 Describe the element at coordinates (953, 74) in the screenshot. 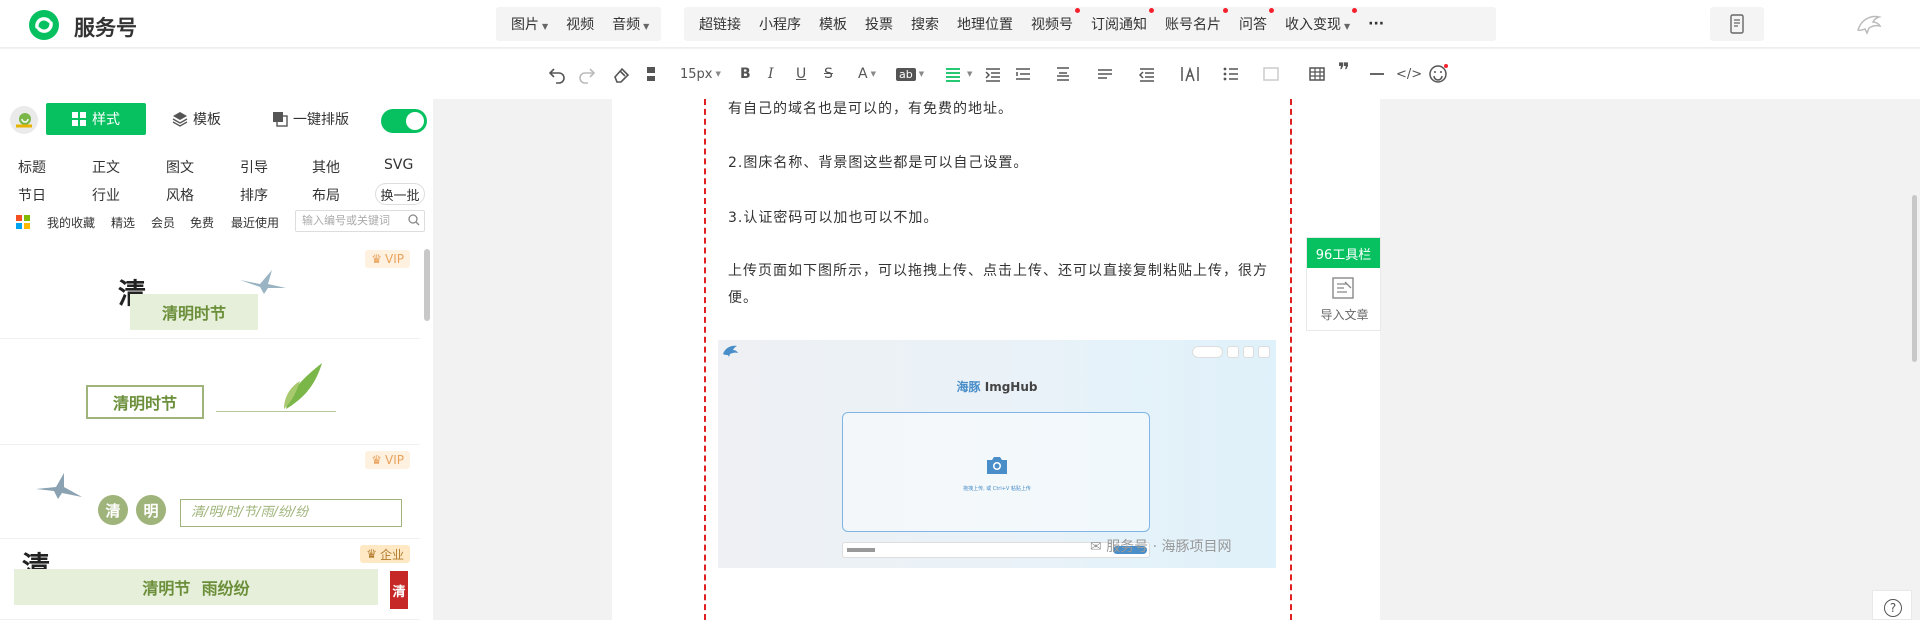

I see `align-justify-icon` at that location.